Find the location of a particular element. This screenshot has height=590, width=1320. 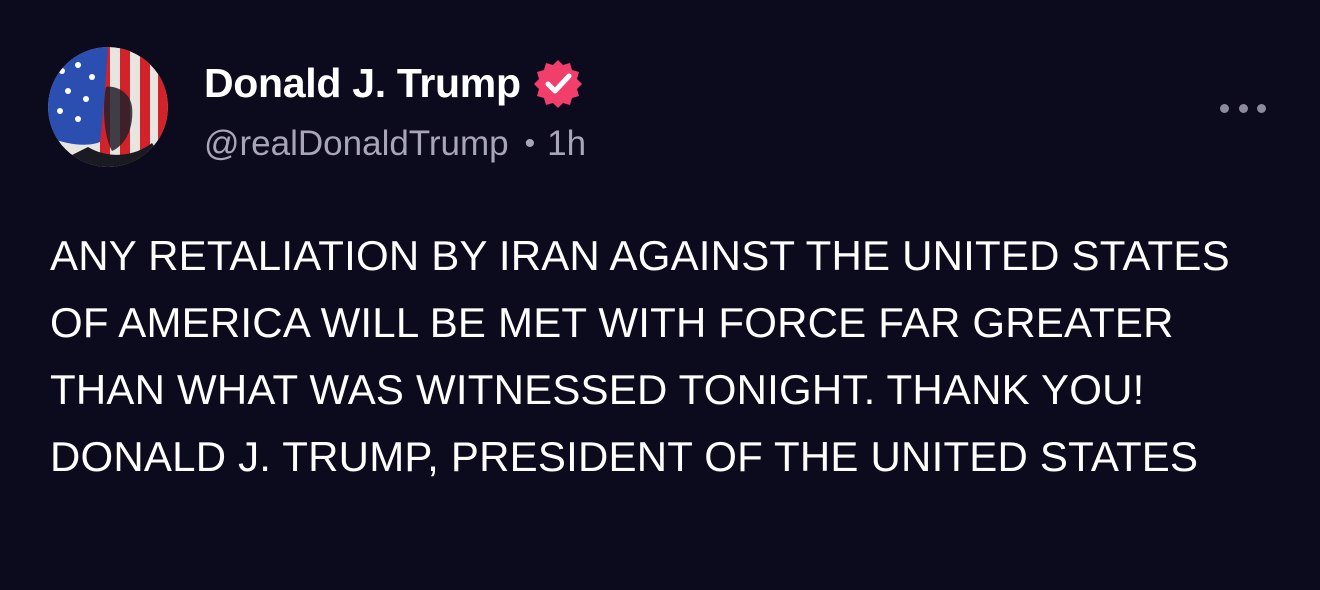

verified-badge-icon is located at coordinates (558, 83).